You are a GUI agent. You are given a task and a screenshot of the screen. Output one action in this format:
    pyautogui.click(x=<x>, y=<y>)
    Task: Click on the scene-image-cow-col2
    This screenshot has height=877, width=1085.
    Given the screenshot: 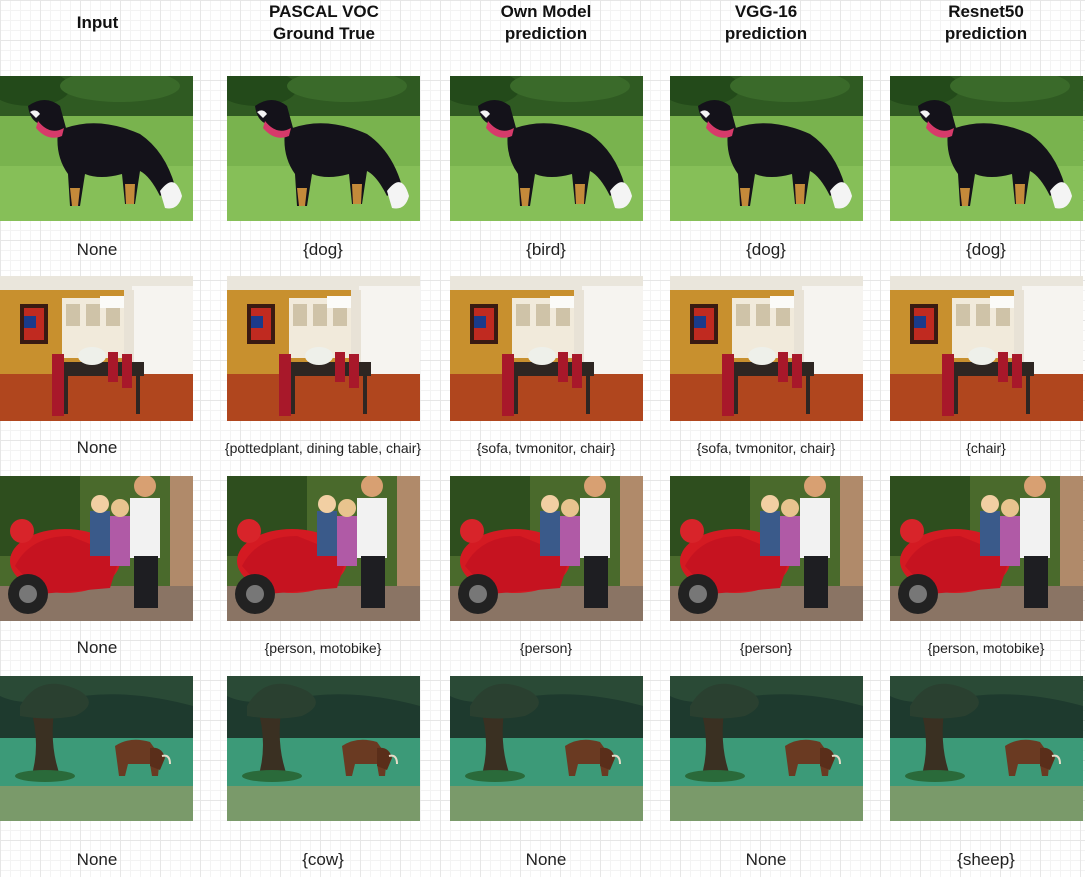 What is the action you would take?
    pyautogui.click(x=546, y=748)
    